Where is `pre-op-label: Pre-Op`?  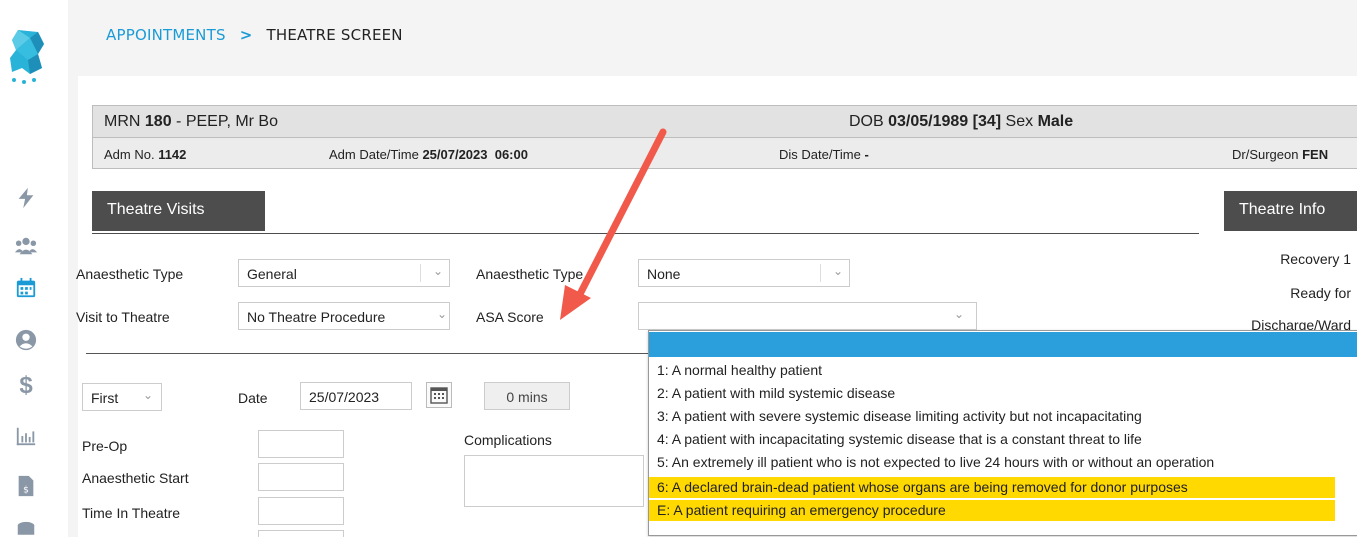 pre-op-label: Pre-Op is located at coordinates (105, 446).